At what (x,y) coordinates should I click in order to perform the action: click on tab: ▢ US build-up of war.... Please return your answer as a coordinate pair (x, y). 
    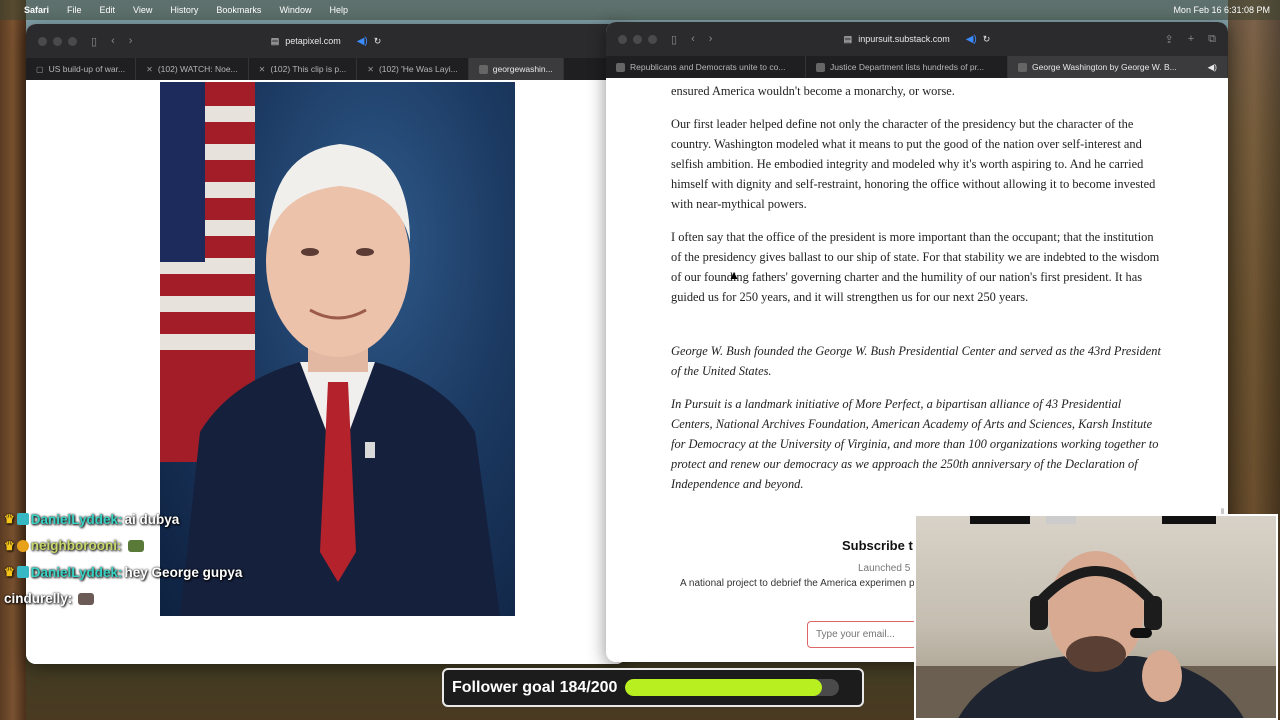
    Looking at the image, I should click on (81, 69).